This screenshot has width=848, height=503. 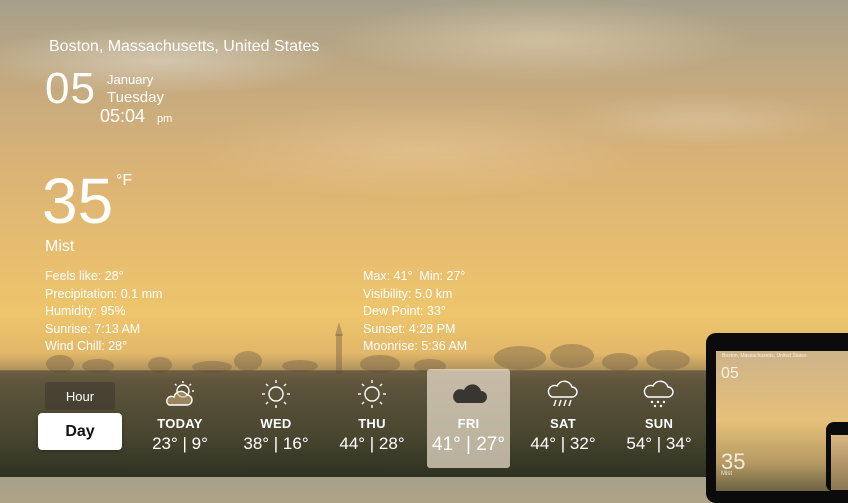 What do you see at coordinates (180, 423) in the screenshot?
I see `forecast-label: TODAY` at bounding box center [180, 423].